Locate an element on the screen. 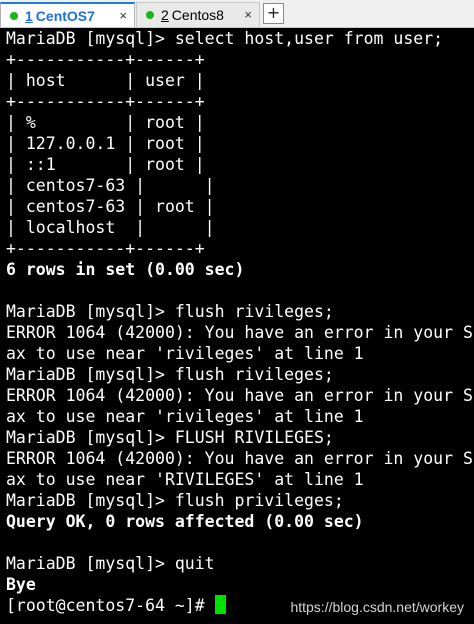 The height and width of the screenshot is (624, 474). tab-title: CentOS7 is located at coordinates (65, 15).